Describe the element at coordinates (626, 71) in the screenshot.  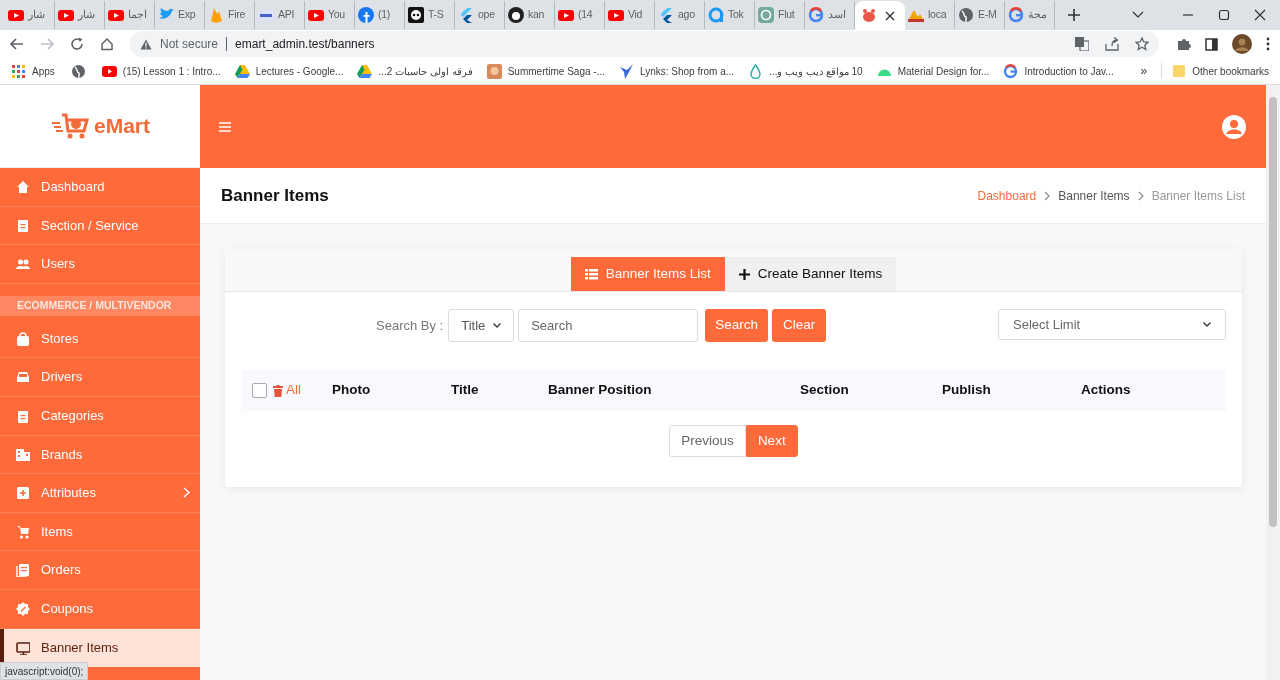
I see `bird-icon` at that location.